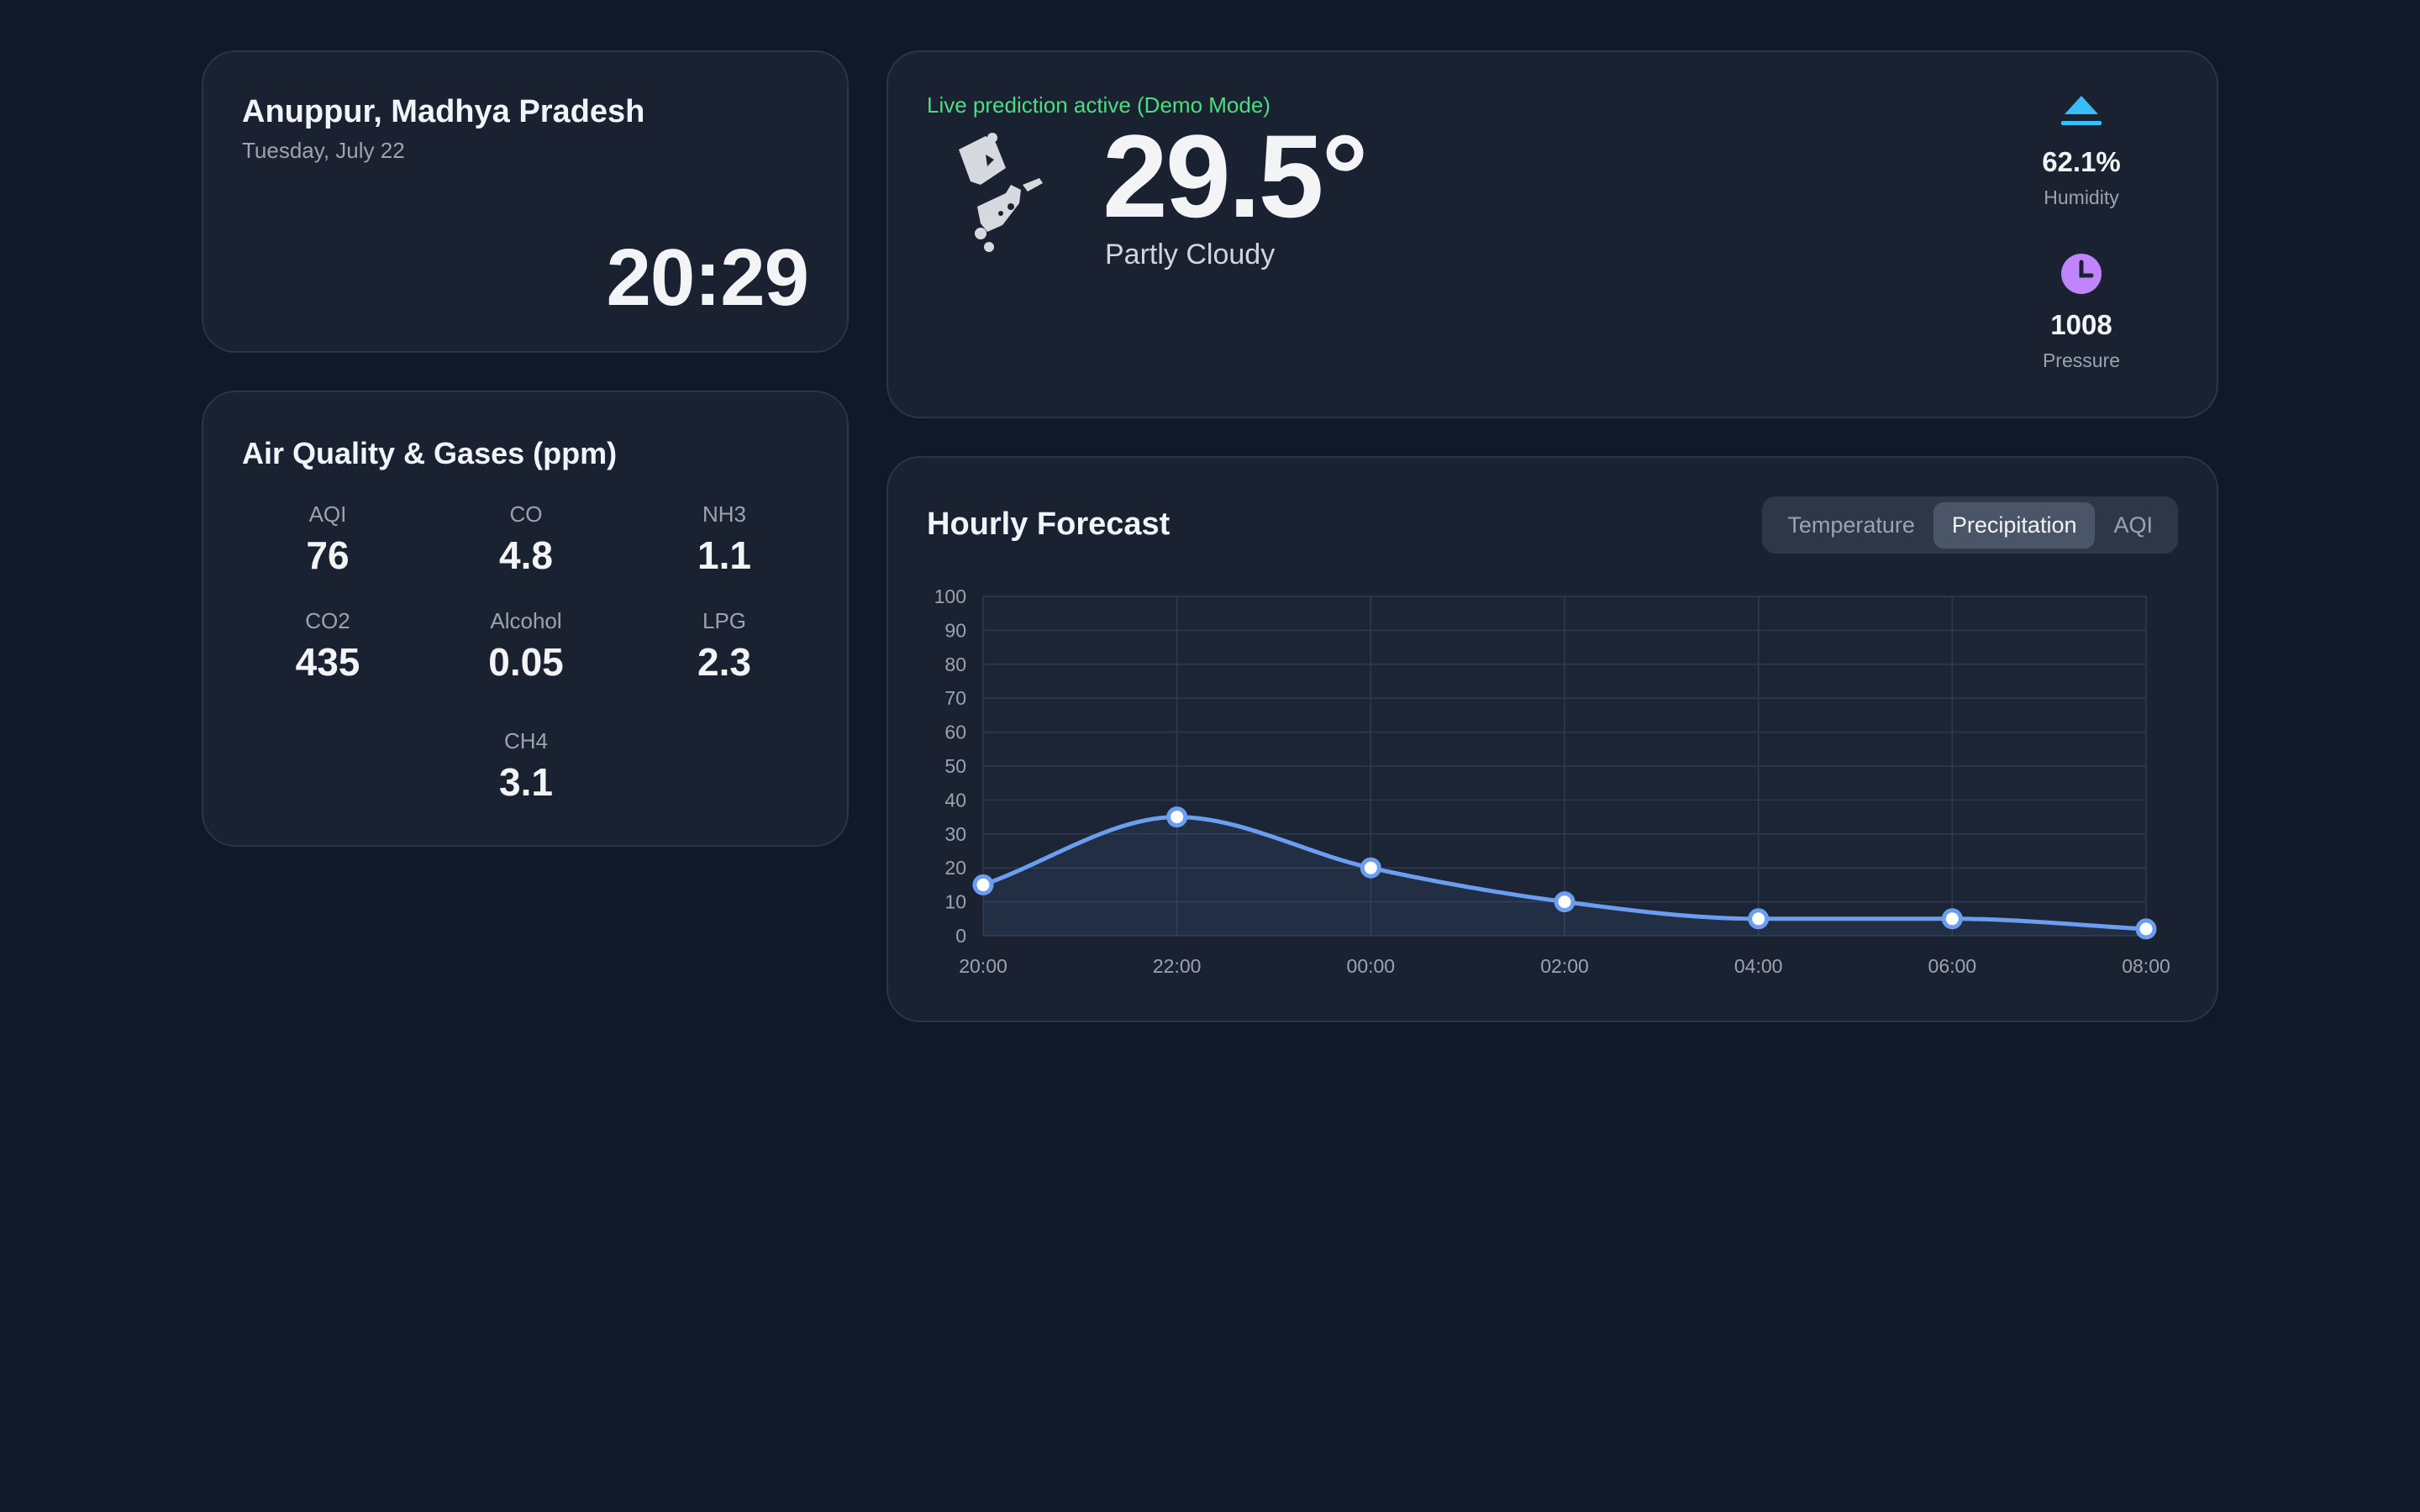  What do you see at coordinates (1758, 966) in the screenshot?
I see `x-tick-label: 04:00` at bounding box center [1758, 966].